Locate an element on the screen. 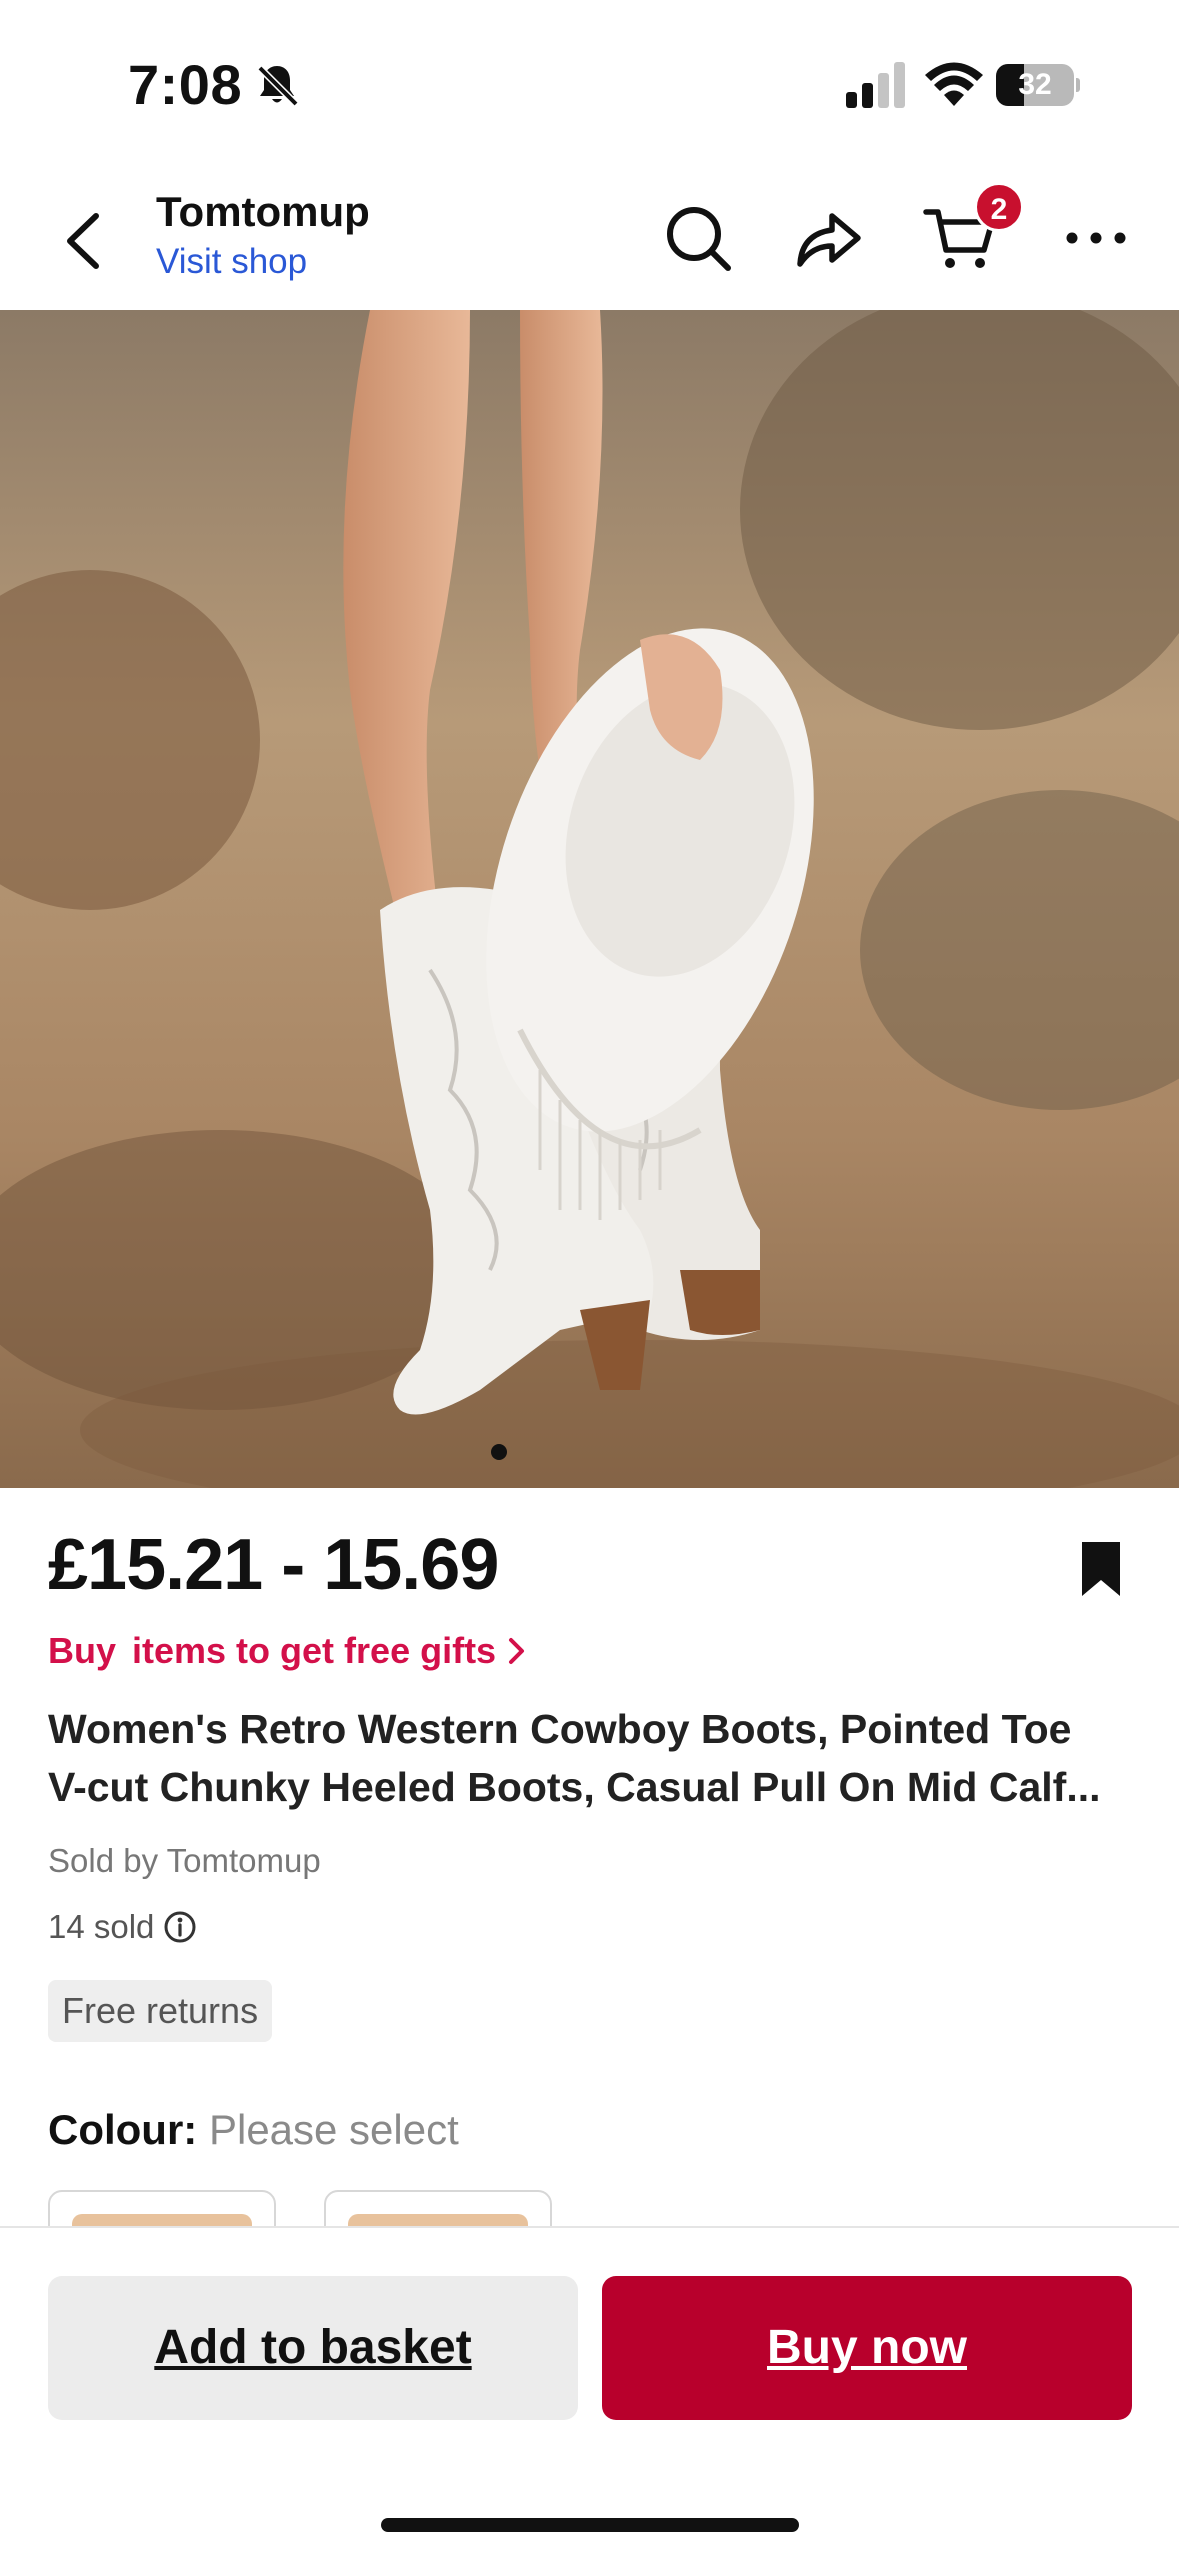  wifi-icon is located at coordinates (954, 84).